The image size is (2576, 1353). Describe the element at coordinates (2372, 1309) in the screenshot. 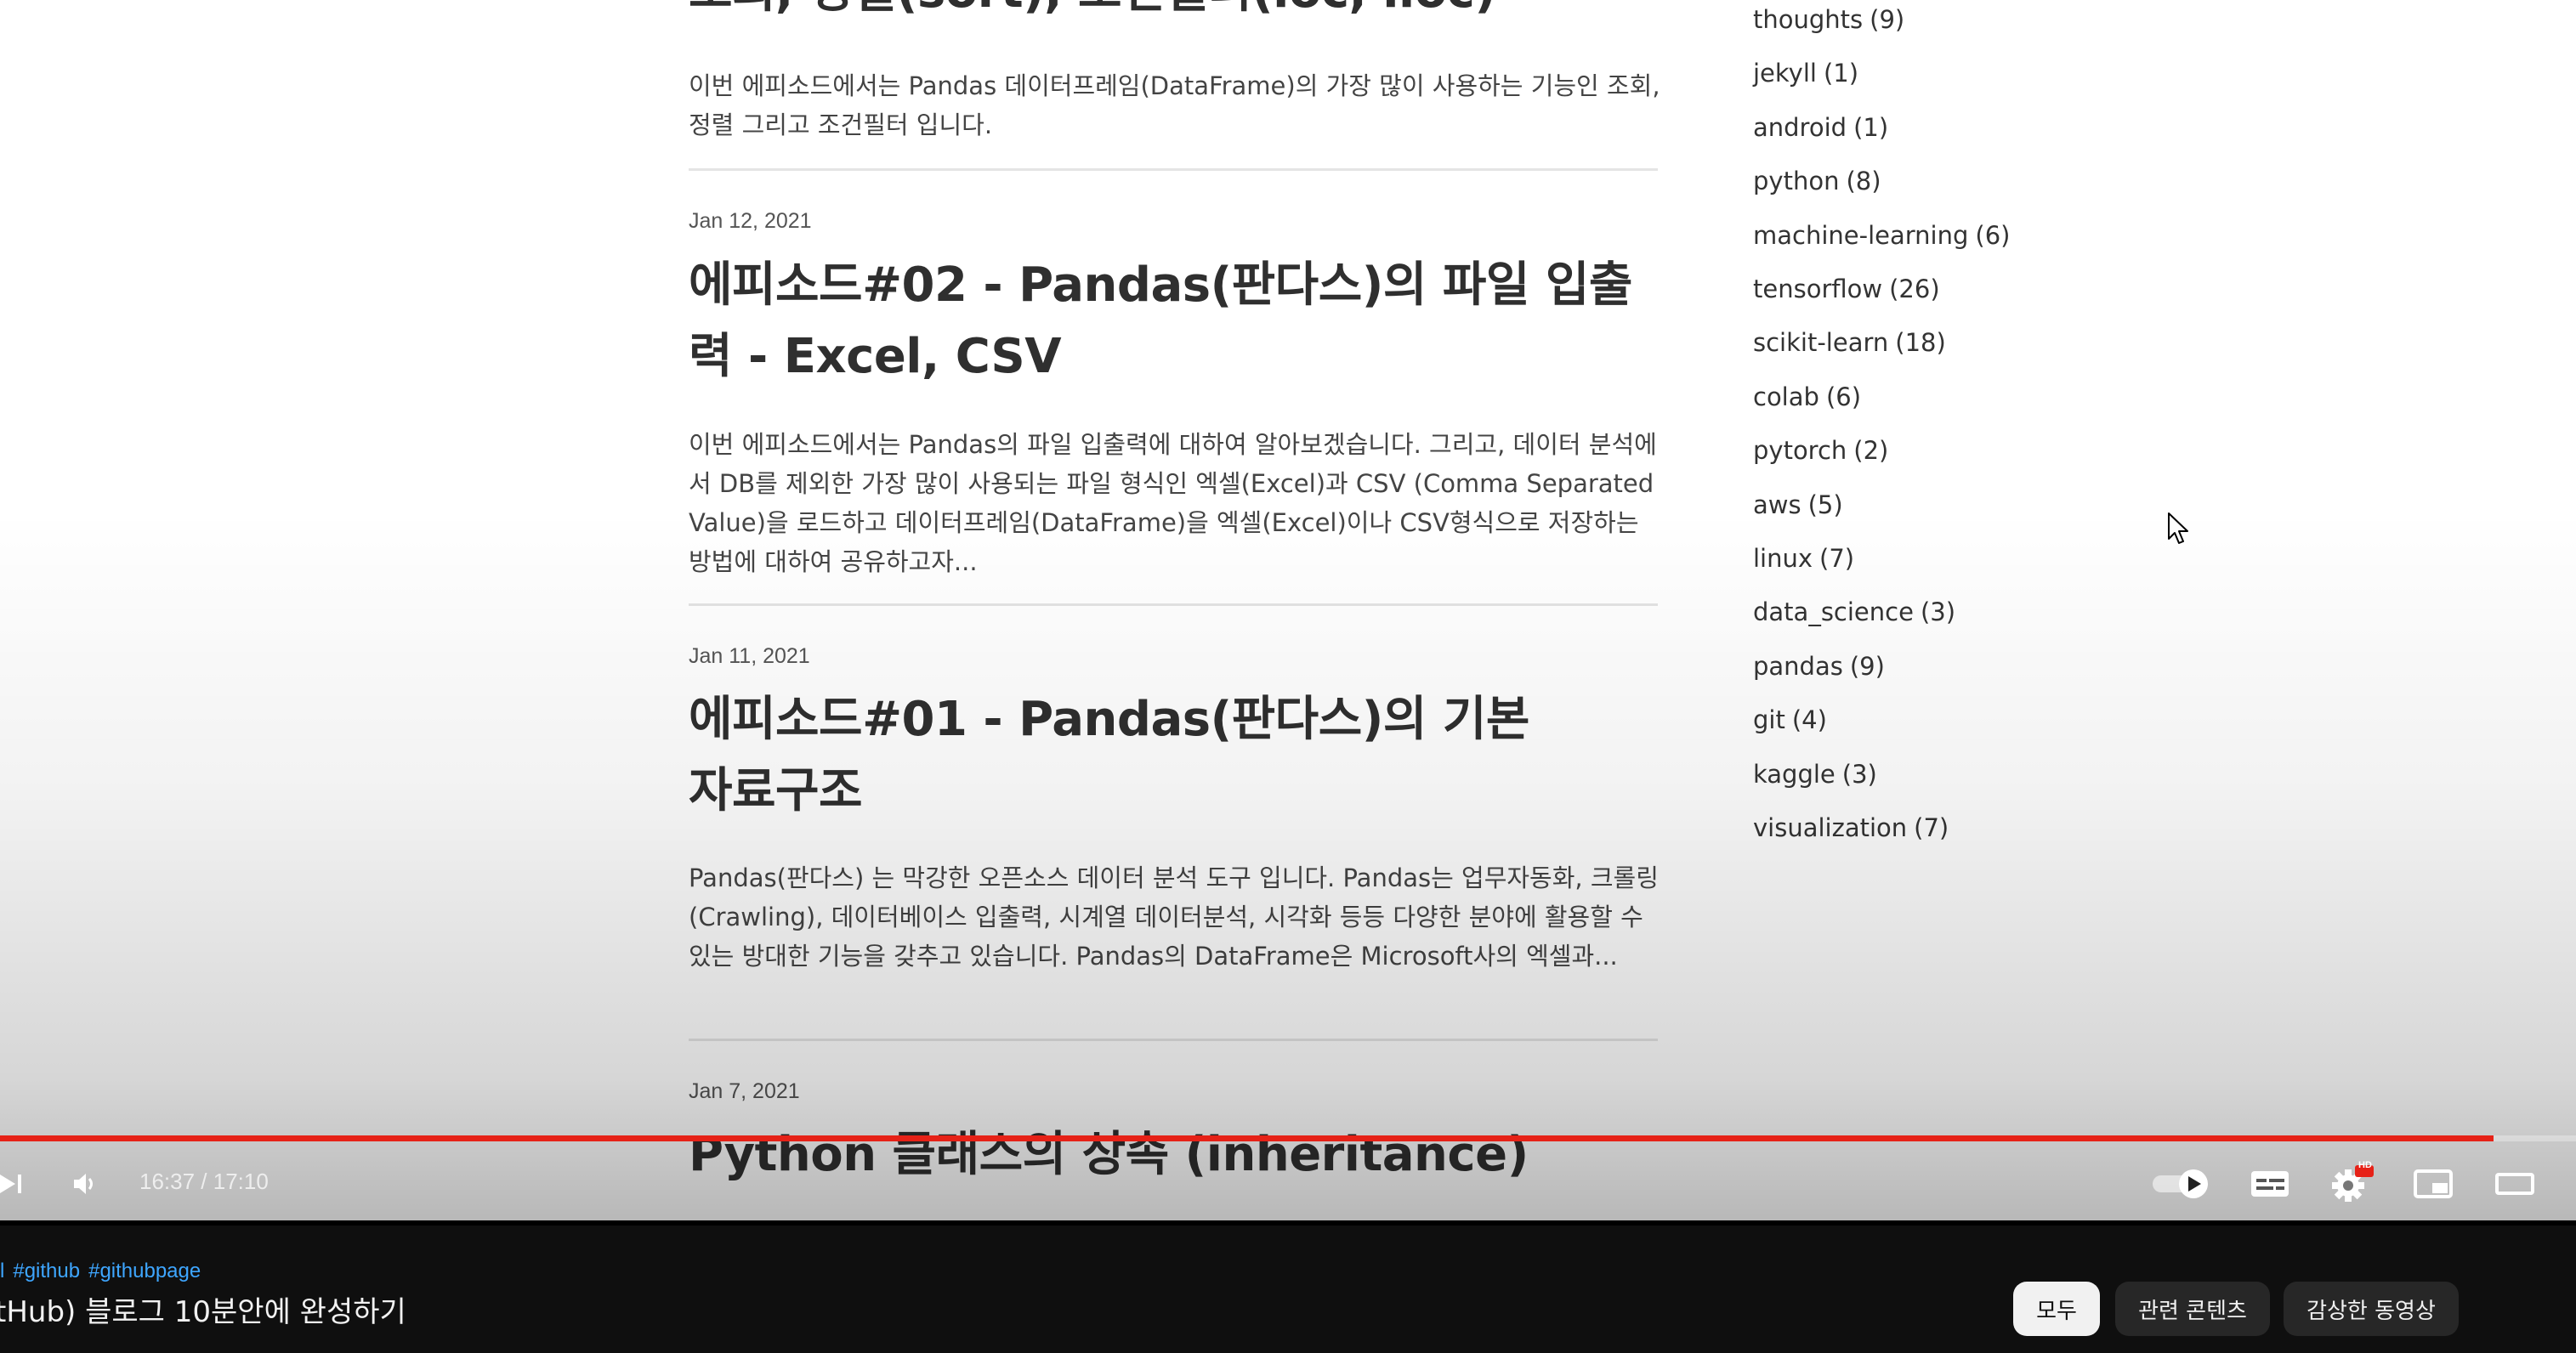

I see `chip-watched: 감상한 동영상` at that location.